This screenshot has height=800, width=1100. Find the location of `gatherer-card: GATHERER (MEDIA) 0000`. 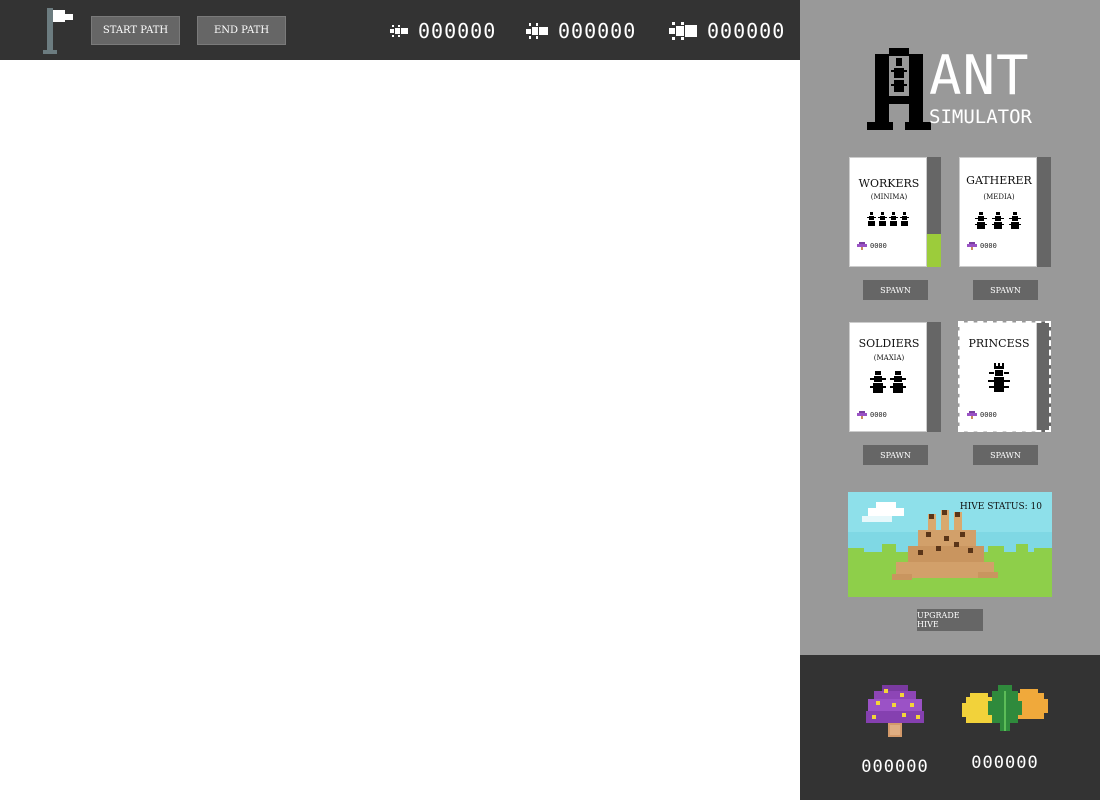

gatherer-card: GATHERER (MEDIA) 0000 is located at coordinates (1005, 212).